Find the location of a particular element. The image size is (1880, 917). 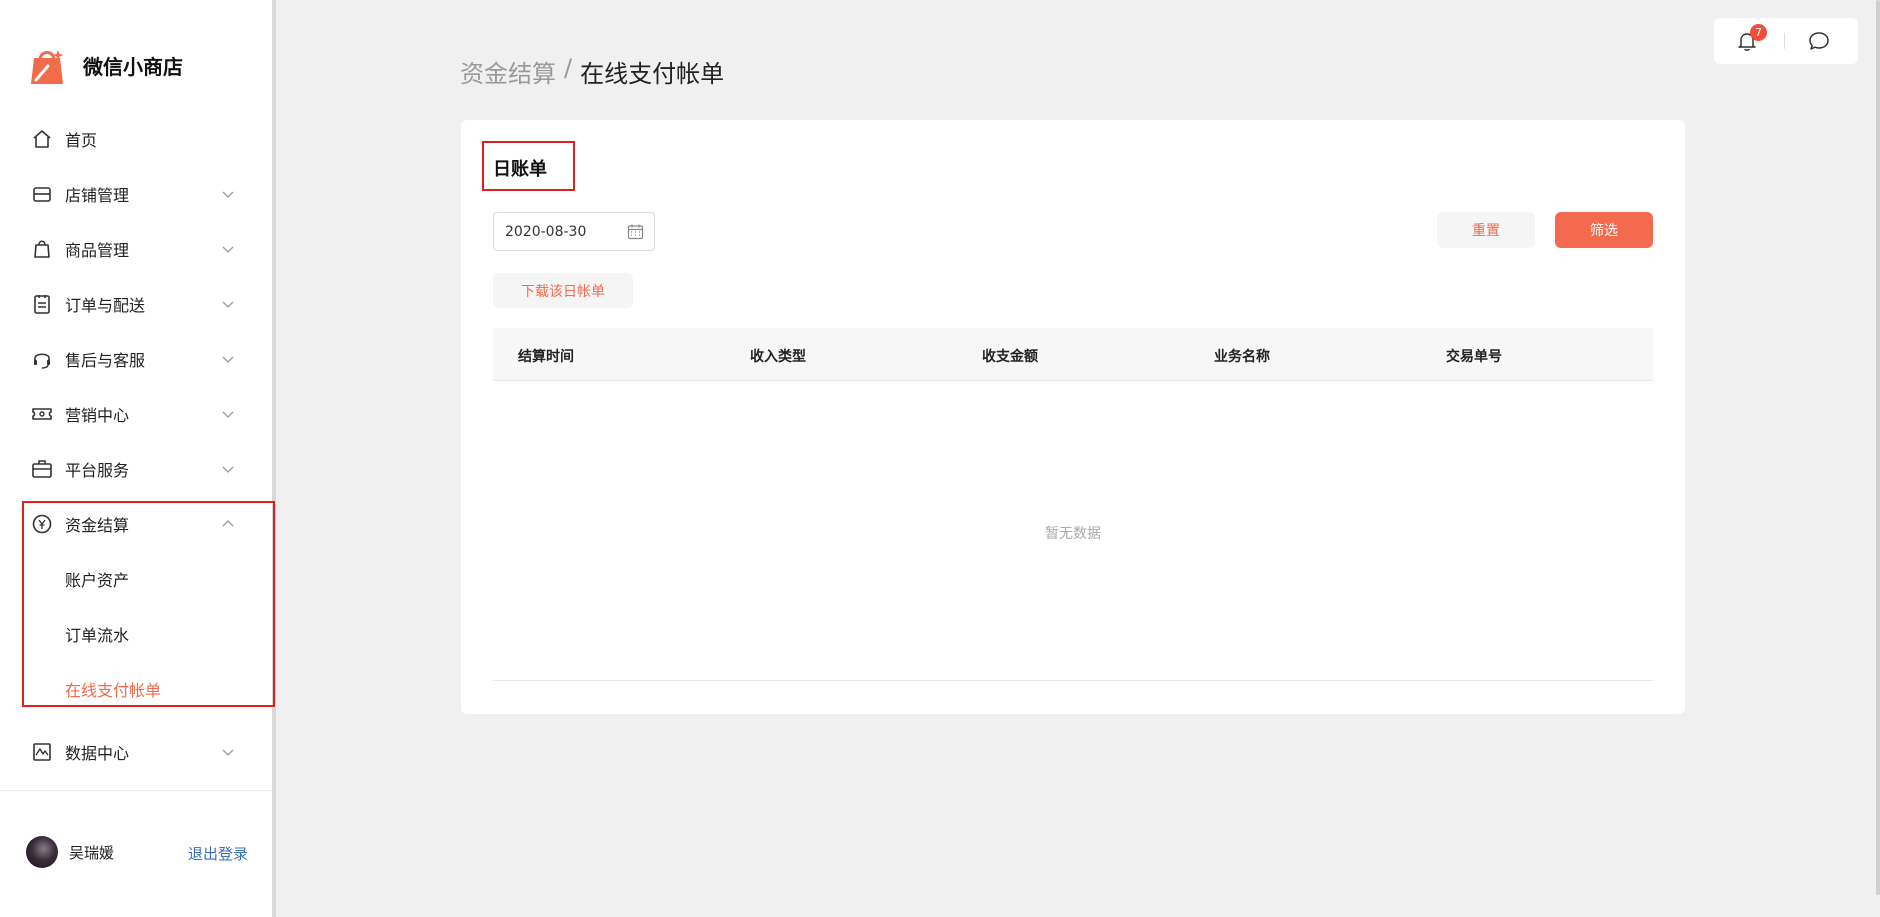

headset-icon is located at coordinates (42, 361).